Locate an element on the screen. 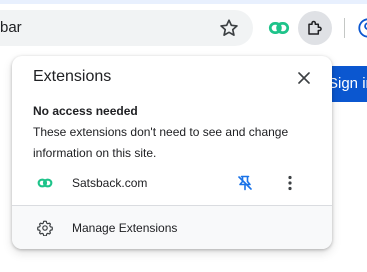 The width and height of the screenshot is (367, 272). close-button is located at coordinates (304, 78).